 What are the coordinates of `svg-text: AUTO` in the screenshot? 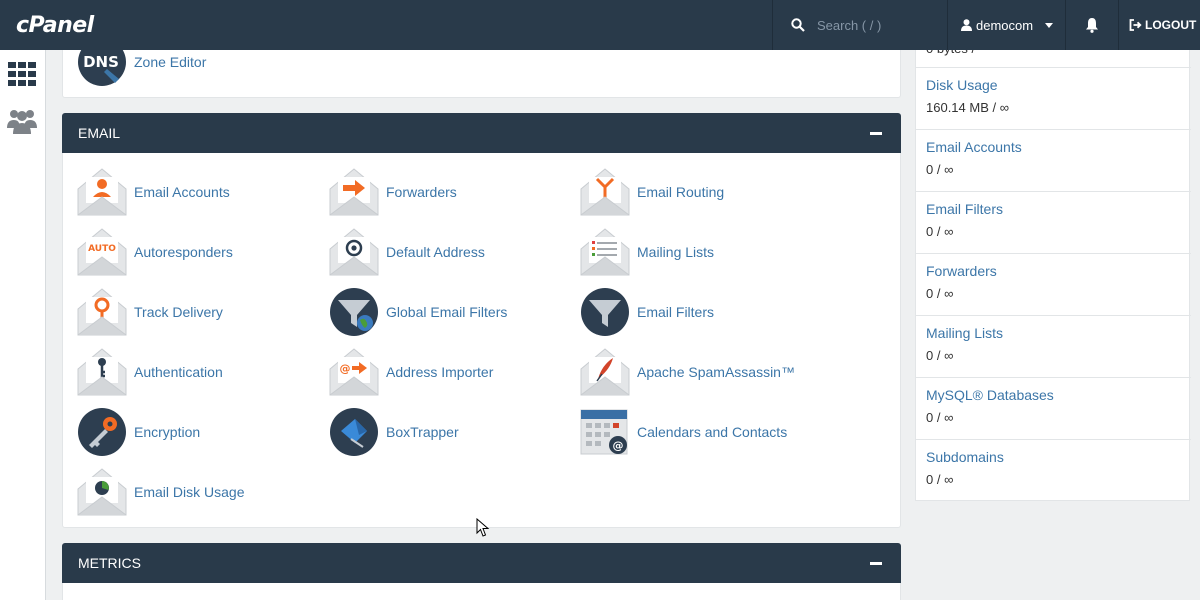 It's located at (102, 249).